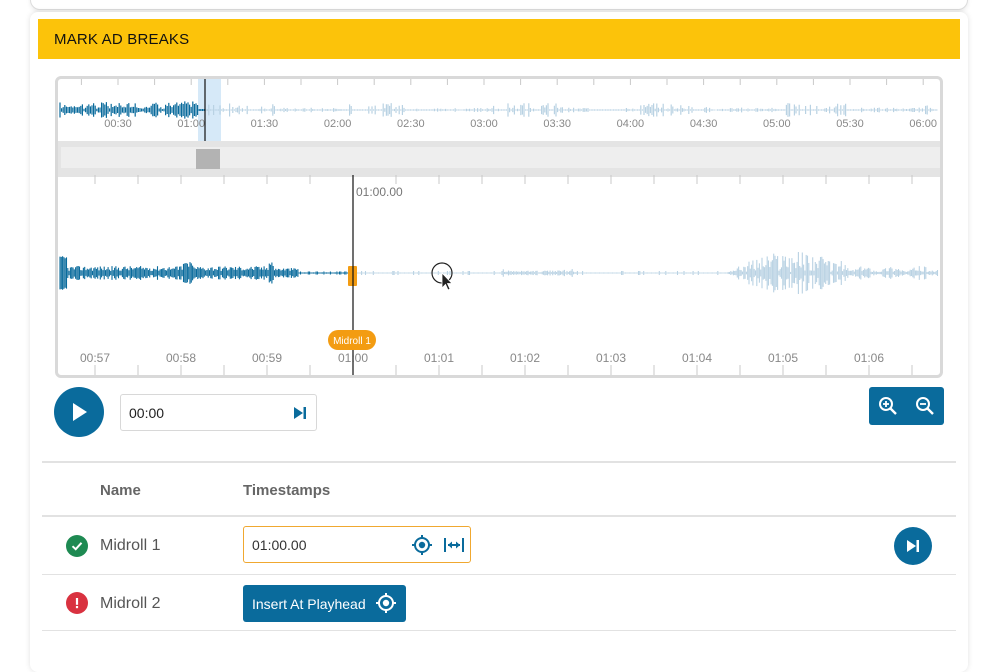  I want to click on arrows-horizontal-icon, so click(454, 545).